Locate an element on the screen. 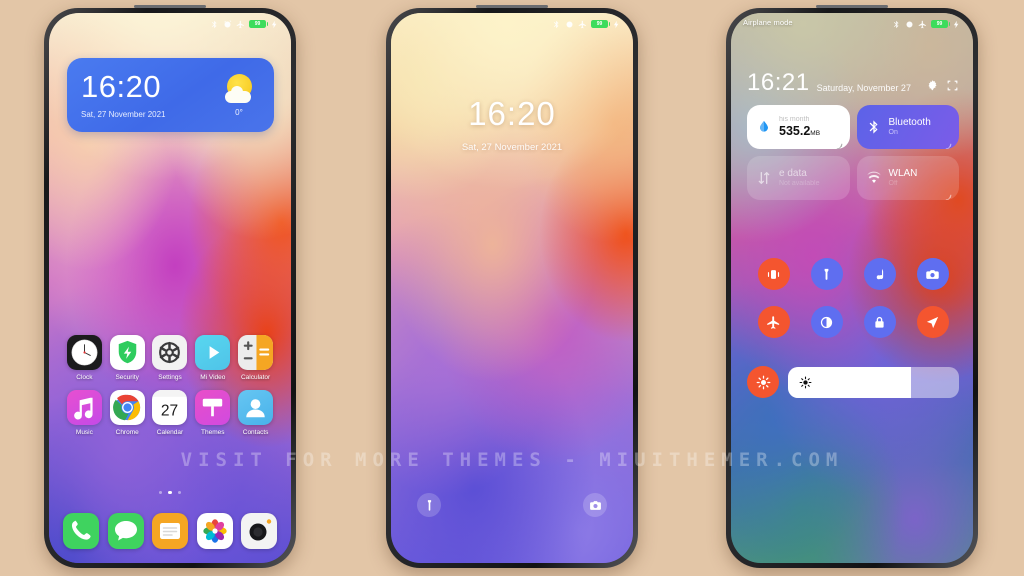 This screenshot has width=1024, height=576. widget-clock: 16:20 Sat, 27 November 2021 is located at coordinates (123, 95).